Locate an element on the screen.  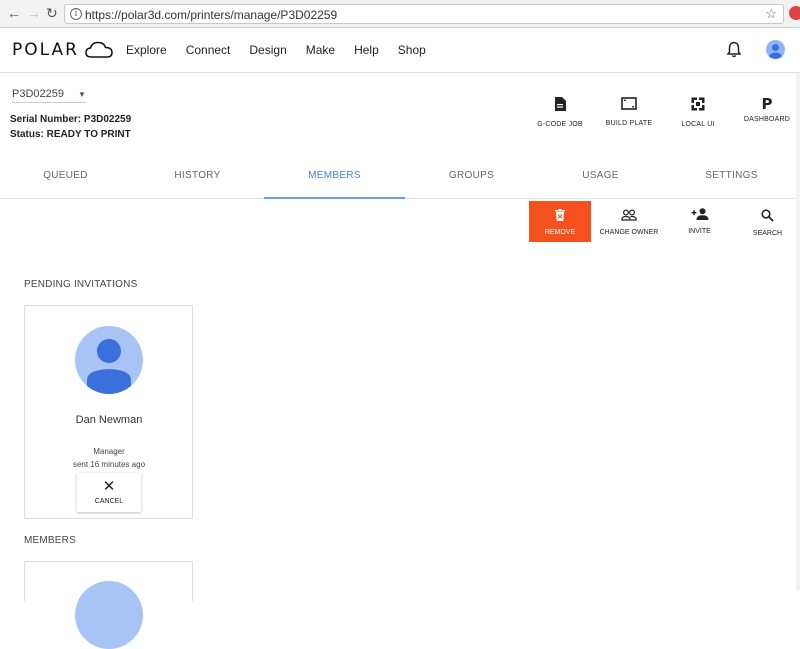
trash-icon is located at coordinates (560, 215).